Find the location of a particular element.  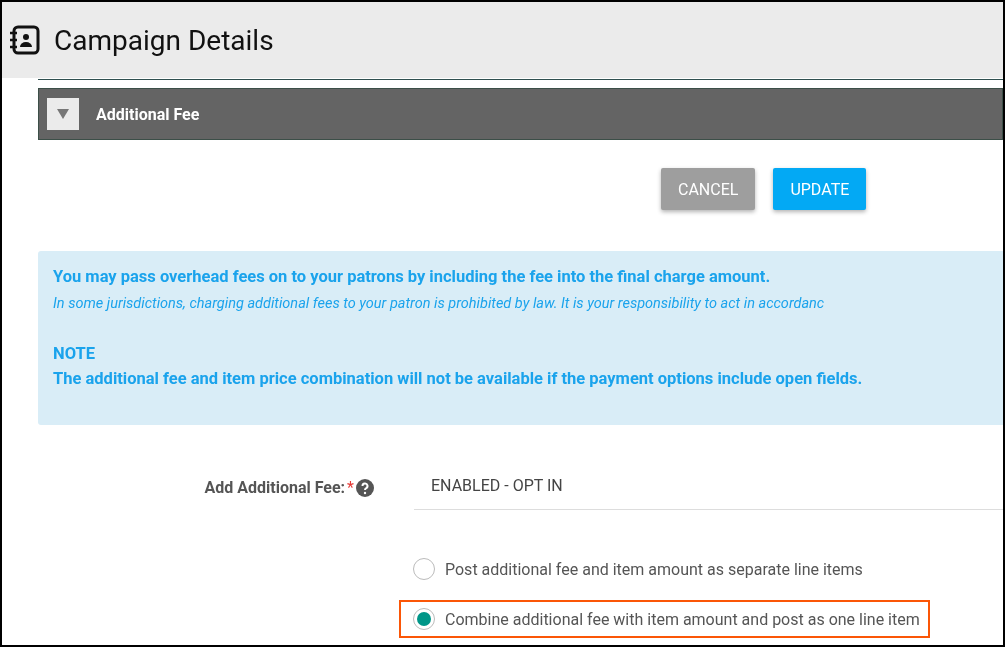

info-text: You may pass overhead fees on to your patrons by including the fee into the final charge amount. is located at coordinates (412, 276).